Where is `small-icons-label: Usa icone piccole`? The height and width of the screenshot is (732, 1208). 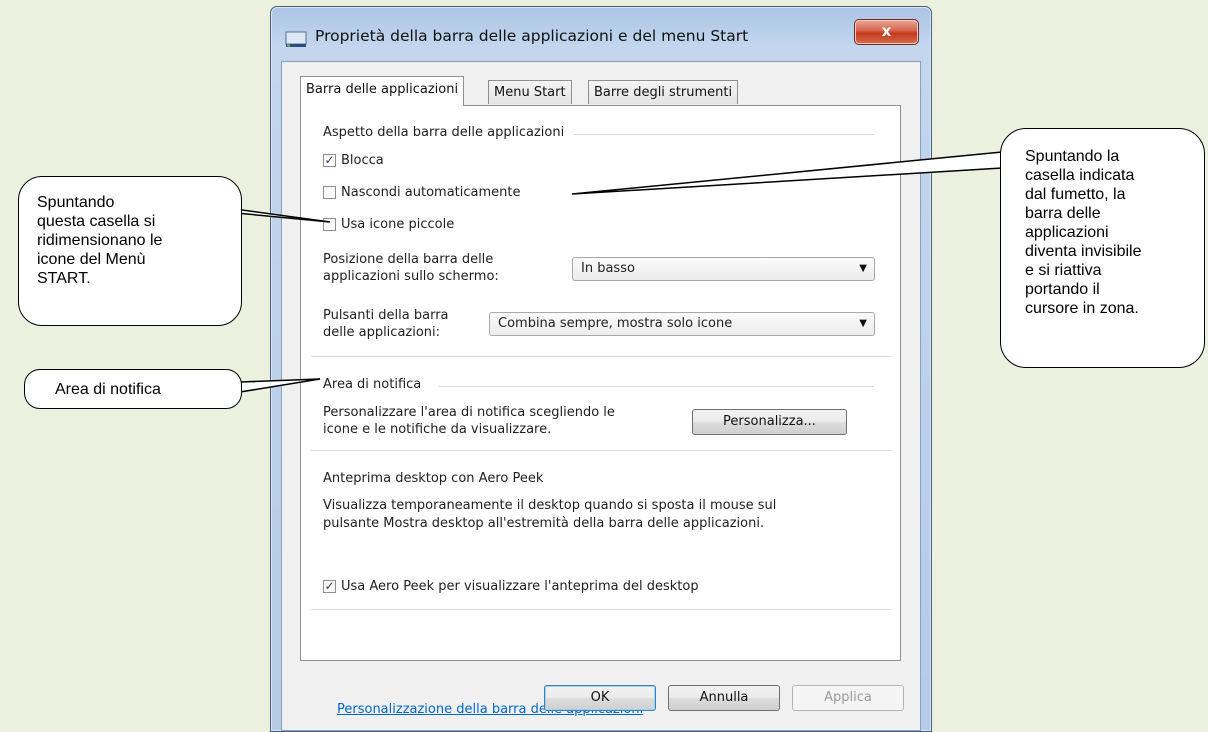 small-icons-label: Usa icone piccole is located at coordinates (398, 224).